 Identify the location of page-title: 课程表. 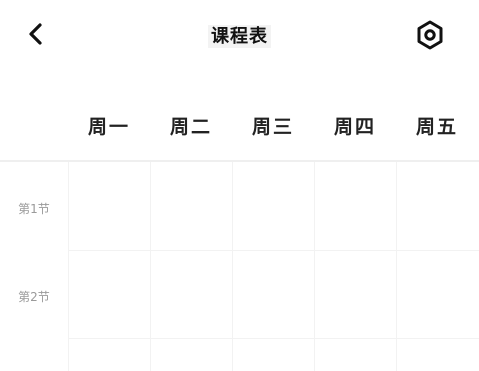
(239, 35).